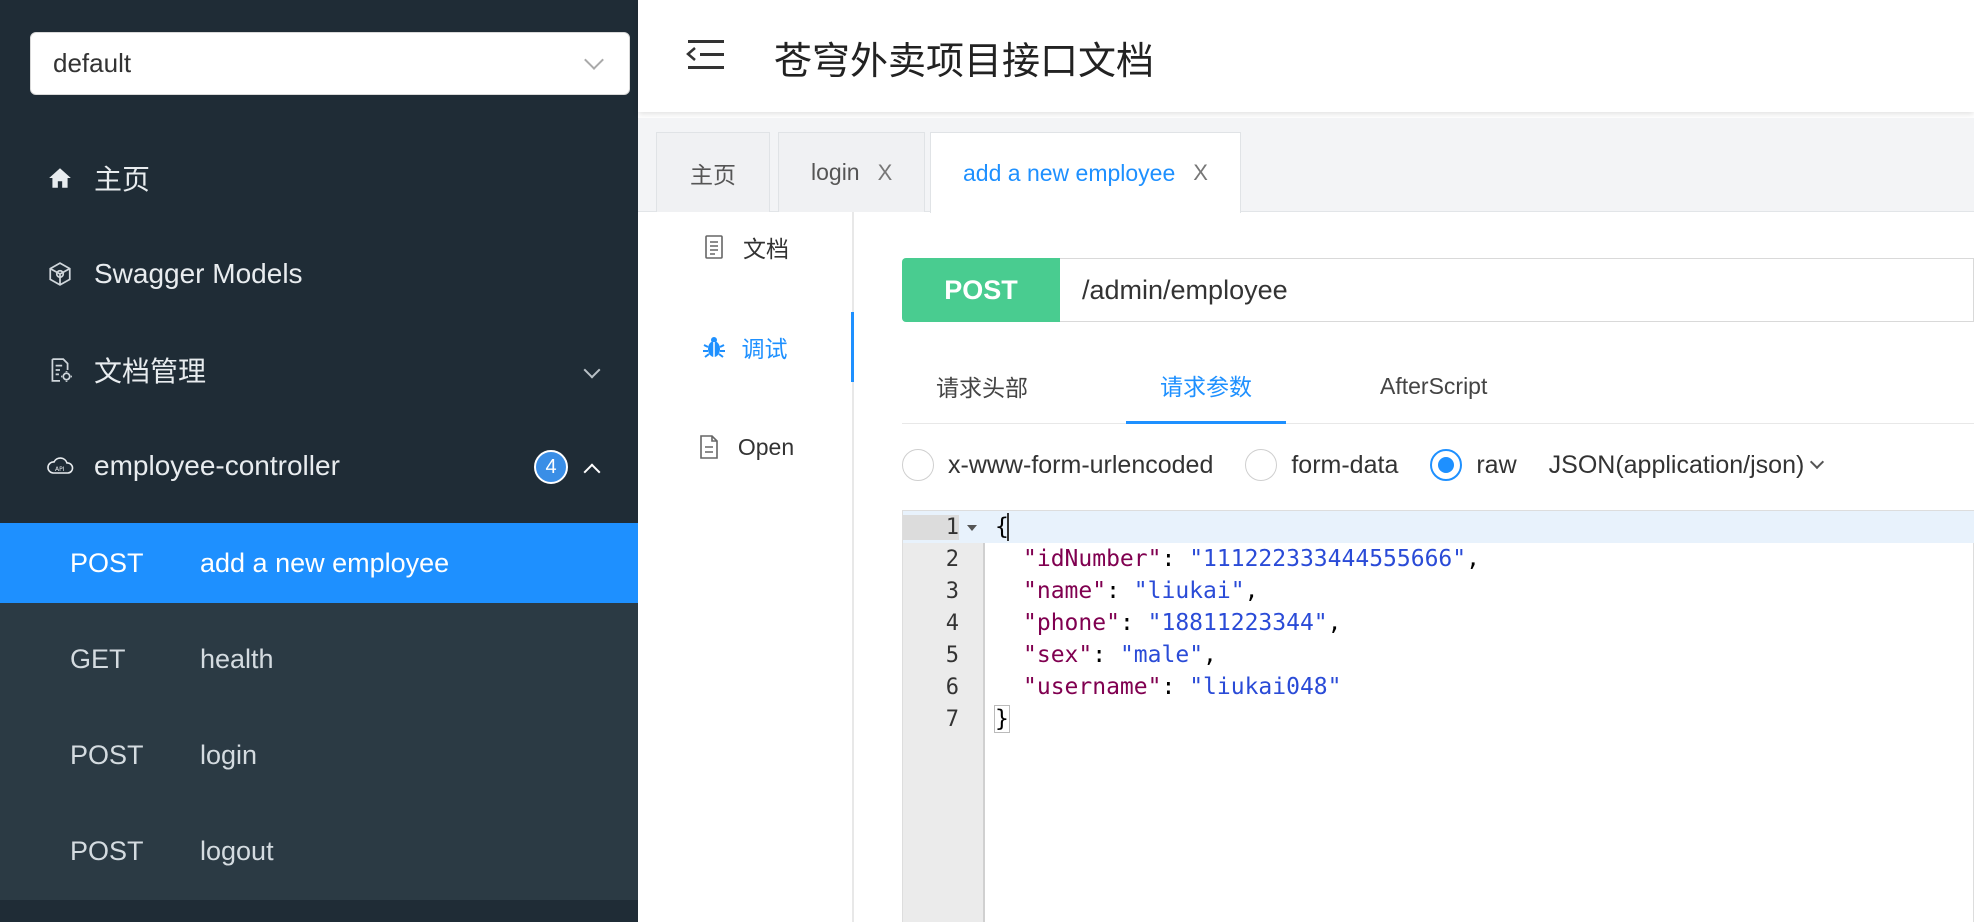  I want to click on body-type-label: x-www-form-urlencoded, so click(1081, 464).